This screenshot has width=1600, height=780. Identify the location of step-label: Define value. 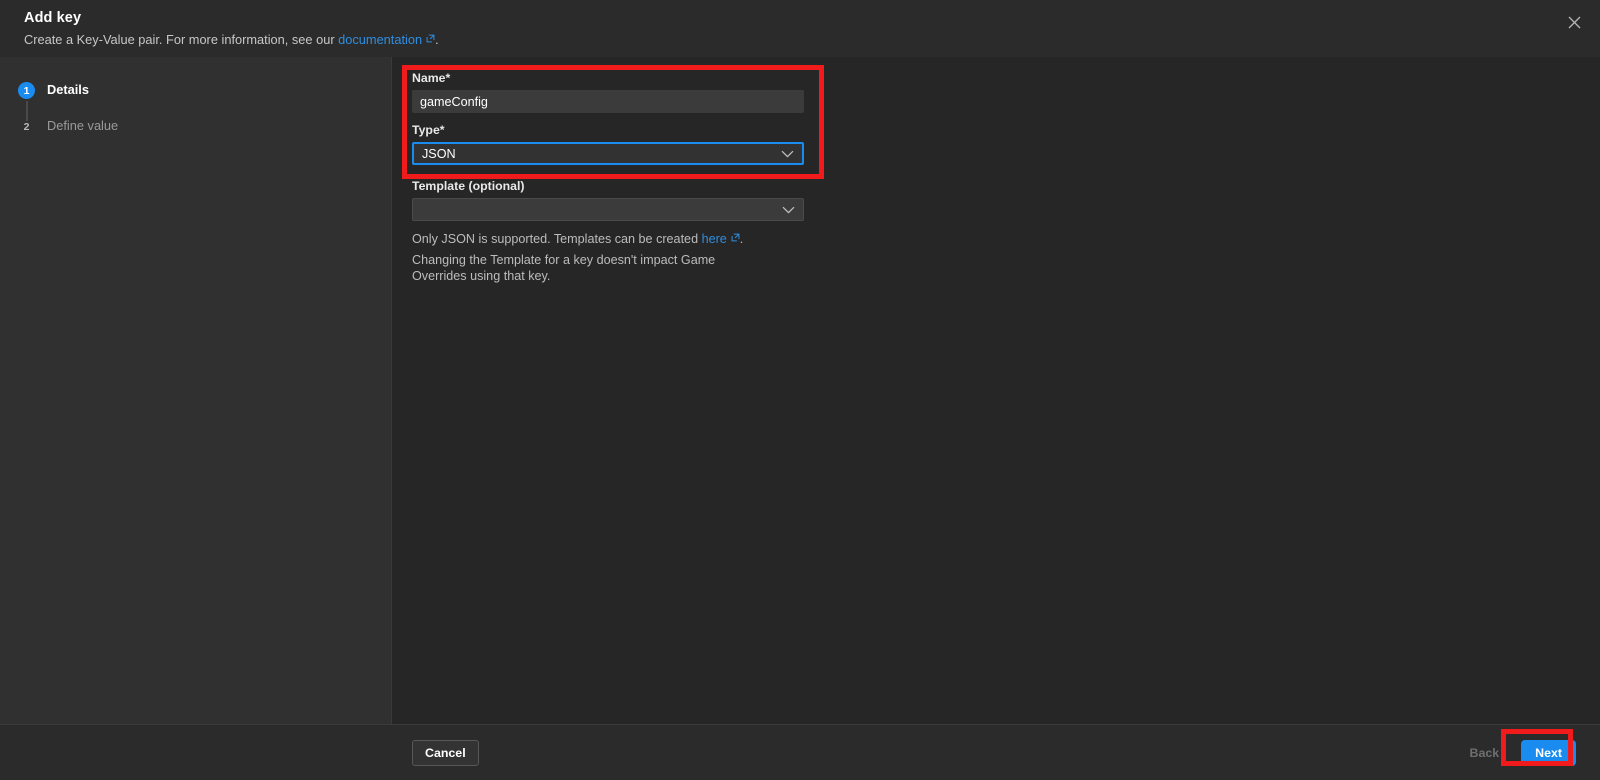
(83, 125).